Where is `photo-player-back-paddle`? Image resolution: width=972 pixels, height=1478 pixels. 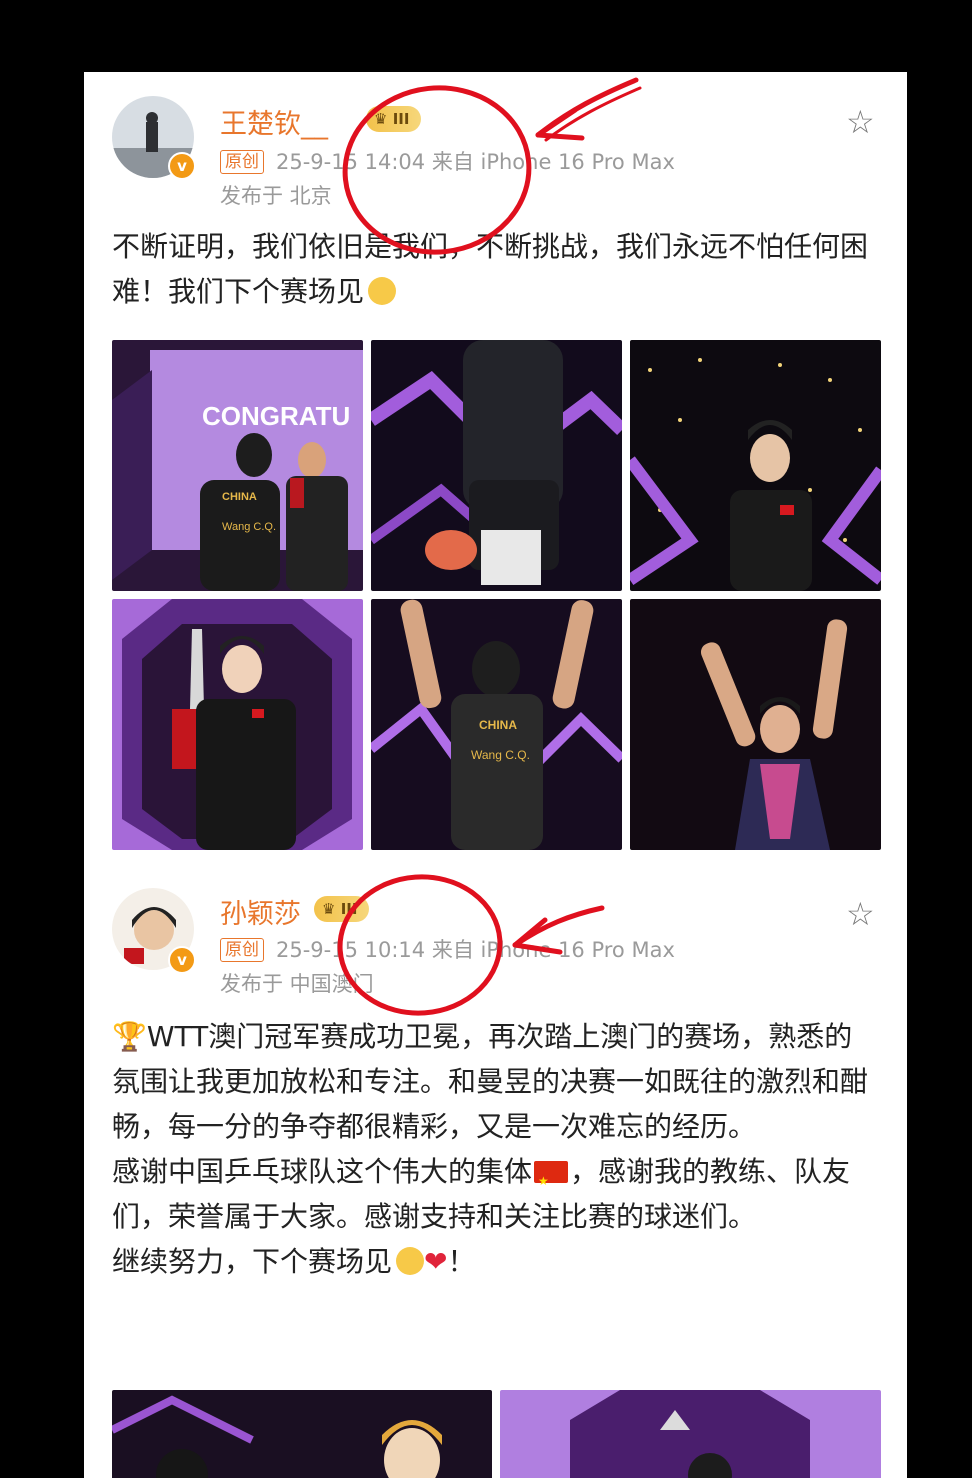 photo-player-back-paddle is located at coordinates (496, 465).